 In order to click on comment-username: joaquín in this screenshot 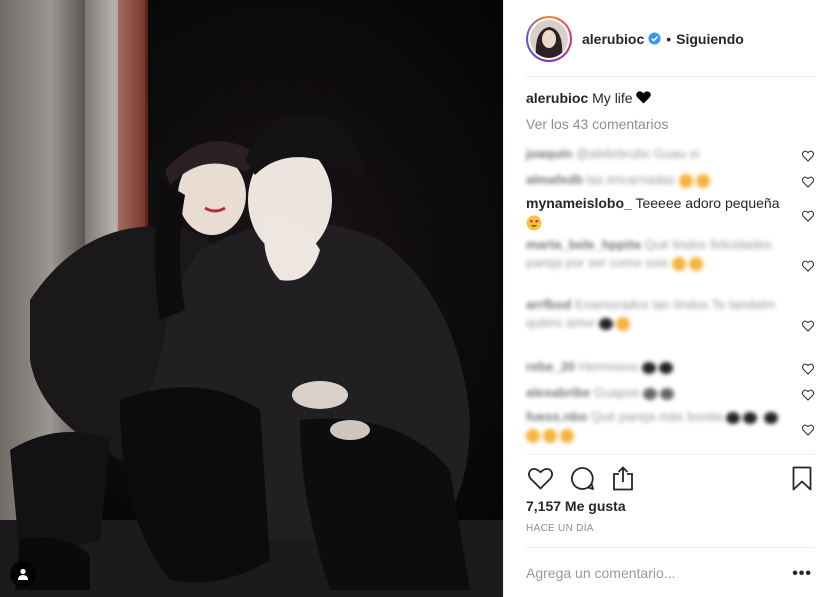, I will do `click(549, 153)`.